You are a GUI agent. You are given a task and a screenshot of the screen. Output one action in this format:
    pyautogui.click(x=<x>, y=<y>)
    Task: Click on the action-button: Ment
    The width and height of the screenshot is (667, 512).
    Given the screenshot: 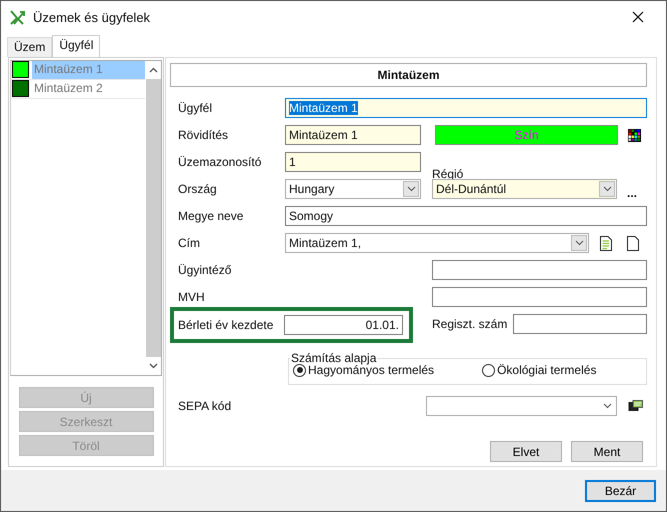 What is the action you would take?
    pyautogui.click(x=607, y=451)
    